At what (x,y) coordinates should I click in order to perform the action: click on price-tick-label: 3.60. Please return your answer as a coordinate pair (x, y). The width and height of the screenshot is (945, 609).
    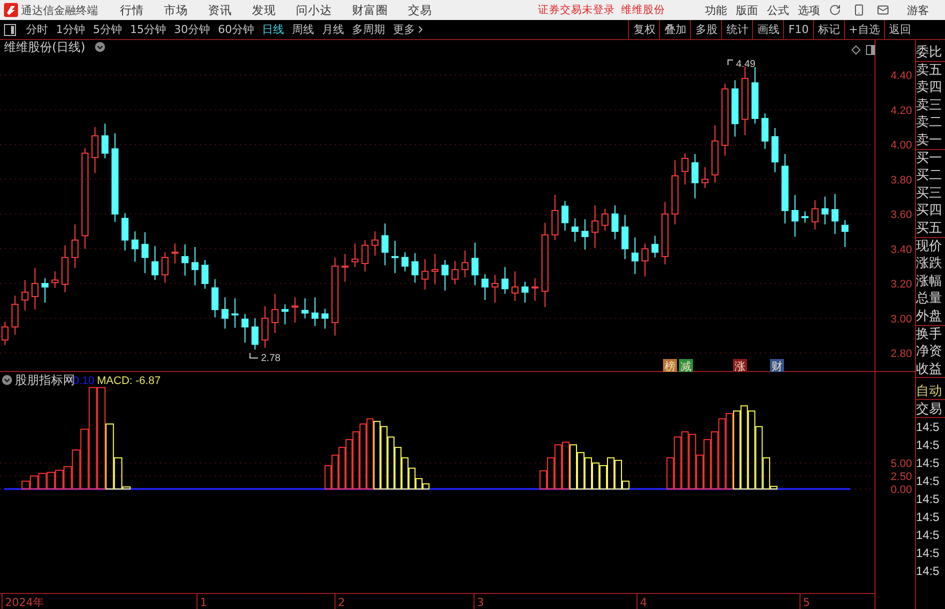
    Looking at the image, I should click on (901, 215).